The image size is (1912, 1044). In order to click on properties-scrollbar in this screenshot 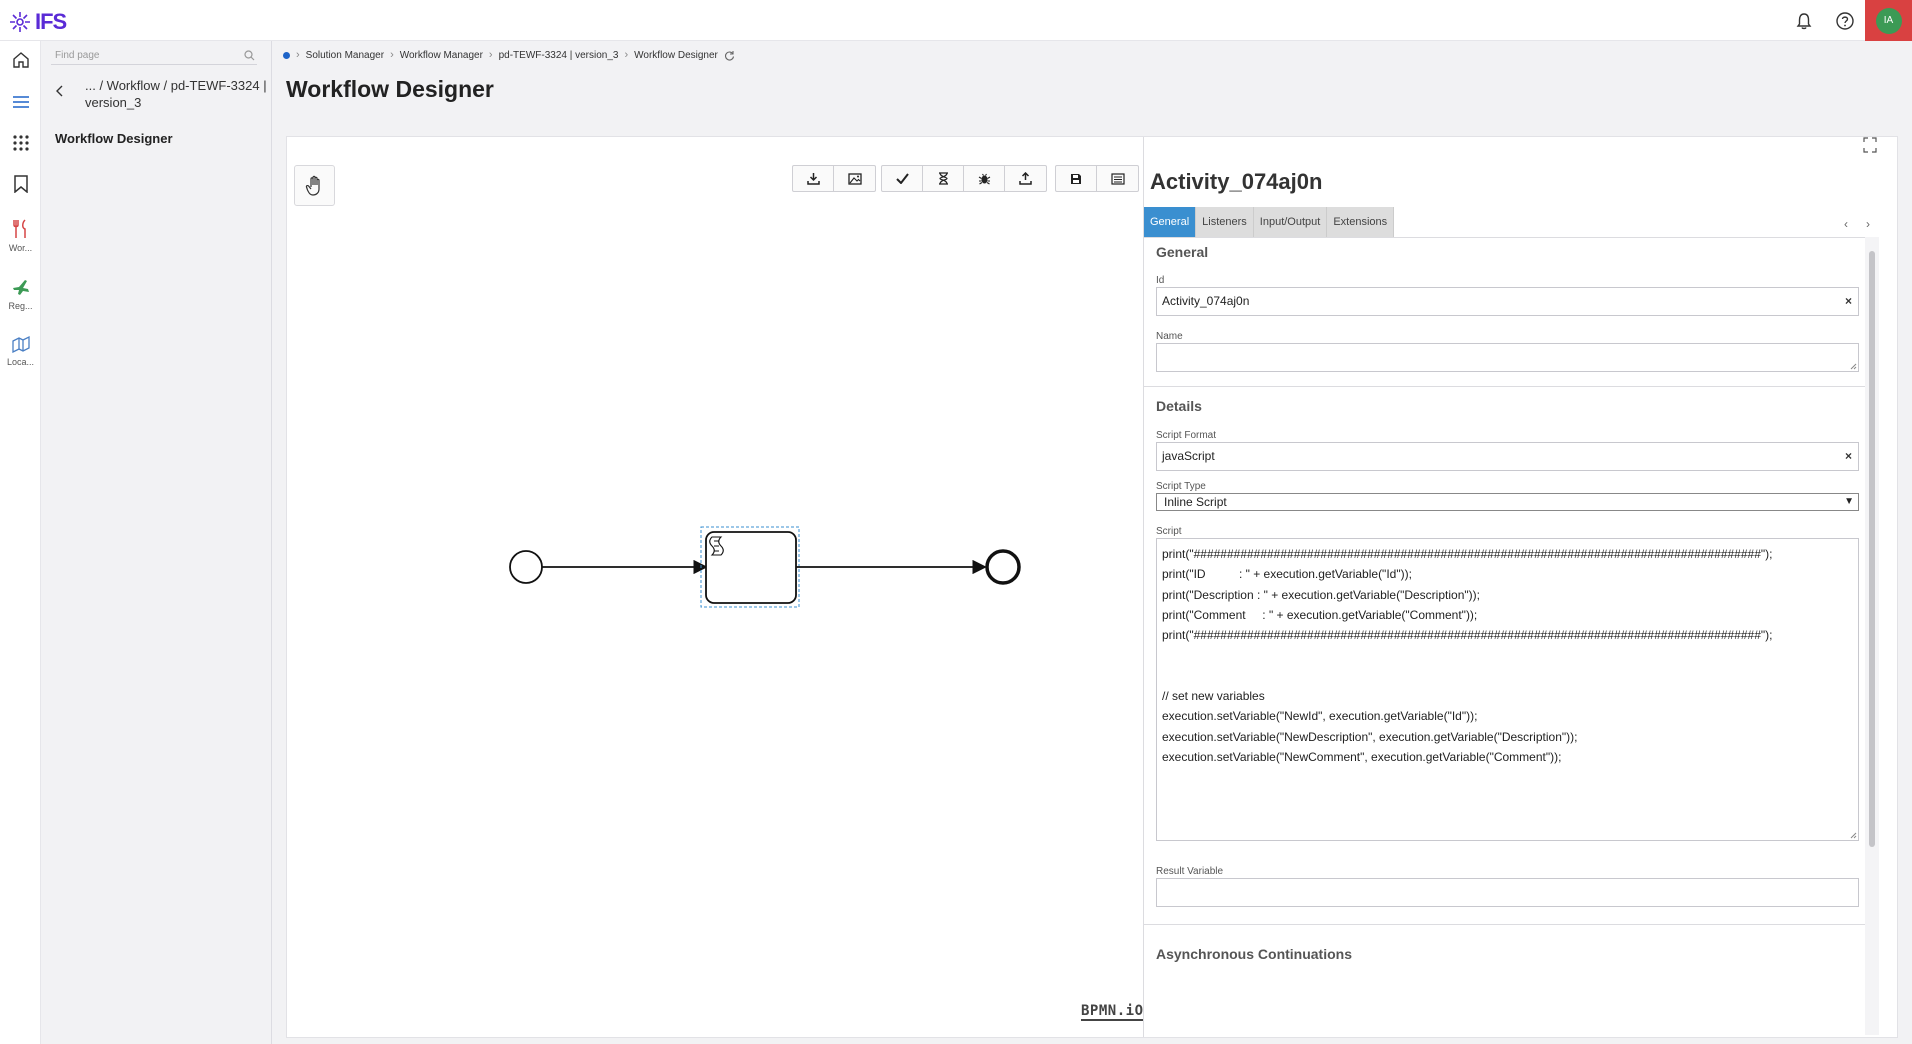, I will do `click(1872, 636)`.